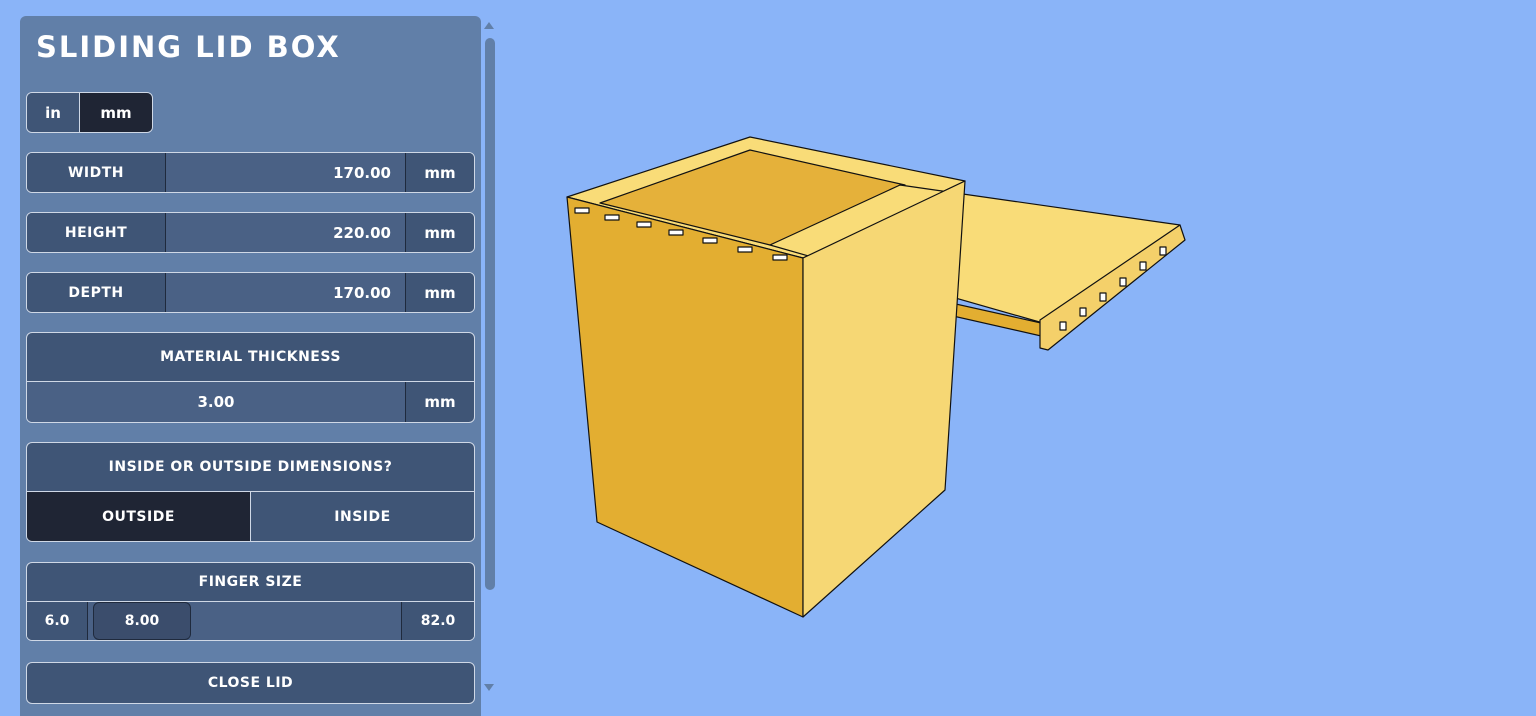 The height and width of the screenshot is (716, 1536). Describe the element at coordinates (286, 172) in the screenshot. I see `width-input: 170.00` at that location.